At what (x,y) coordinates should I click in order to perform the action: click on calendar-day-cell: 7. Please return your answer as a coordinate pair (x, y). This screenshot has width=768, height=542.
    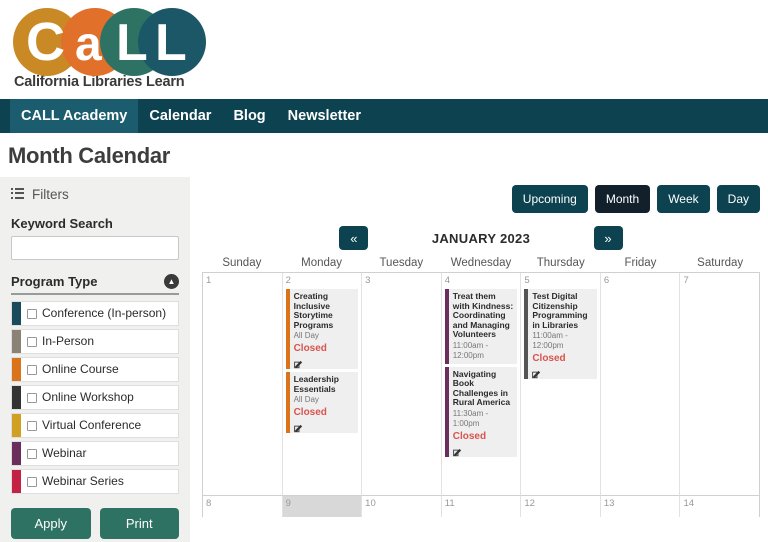
    Looking at the image, I should click on (719, 384).